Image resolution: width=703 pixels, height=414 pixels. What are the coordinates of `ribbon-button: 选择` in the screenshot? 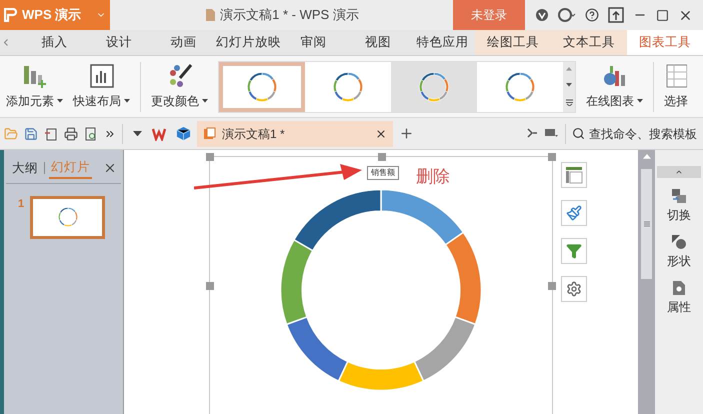 It's located at (676, 86).